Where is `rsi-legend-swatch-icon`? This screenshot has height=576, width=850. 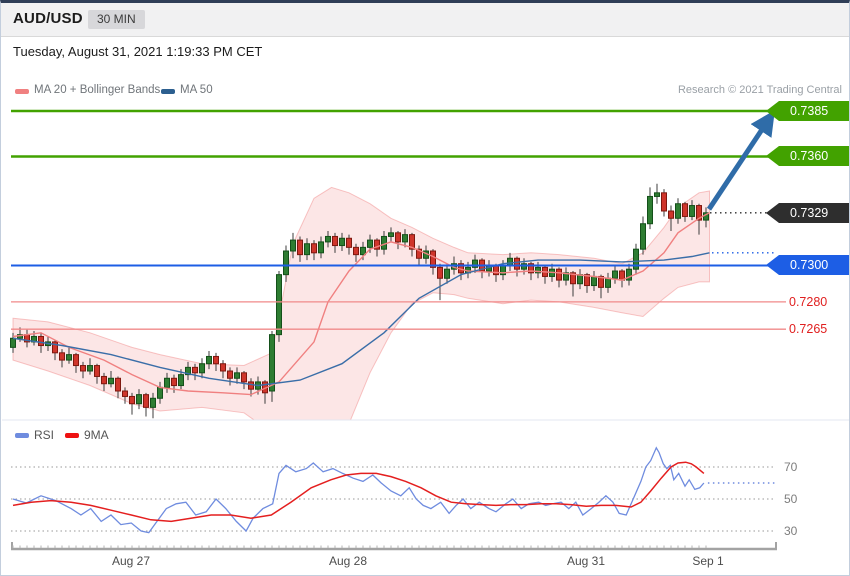 rsi-legend-swatch-icon is located at coordinates (22, 435).